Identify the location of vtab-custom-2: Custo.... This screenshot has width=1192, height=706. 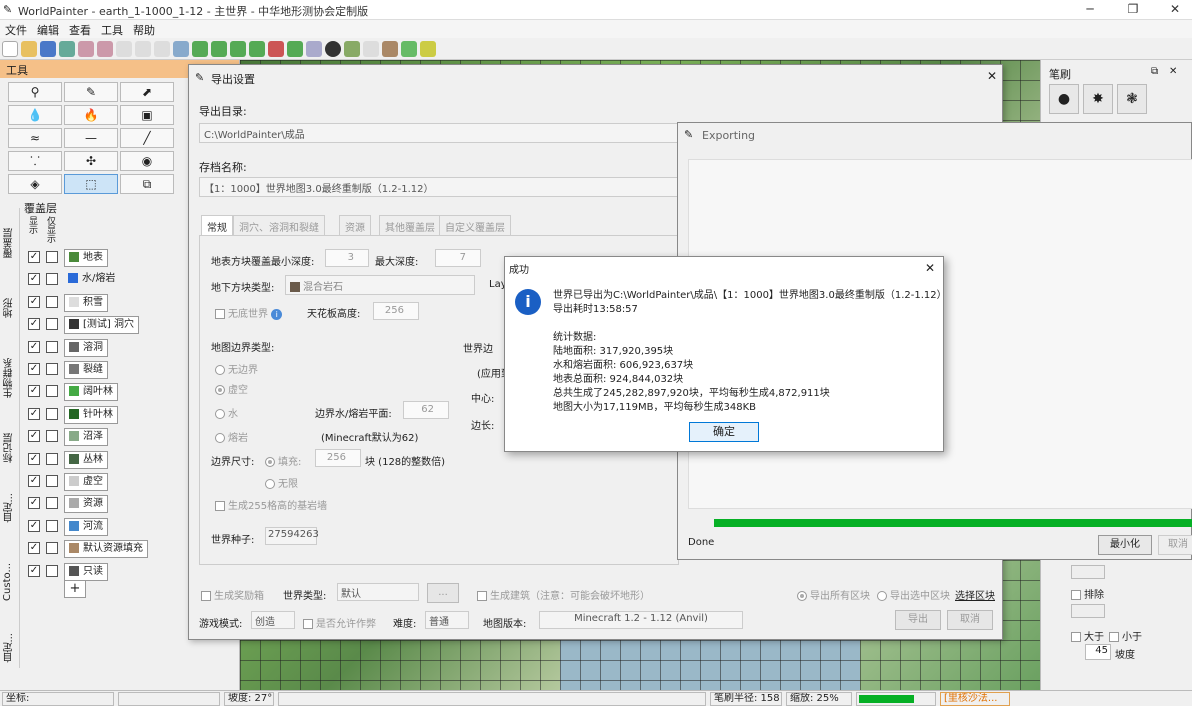
(10, 582).